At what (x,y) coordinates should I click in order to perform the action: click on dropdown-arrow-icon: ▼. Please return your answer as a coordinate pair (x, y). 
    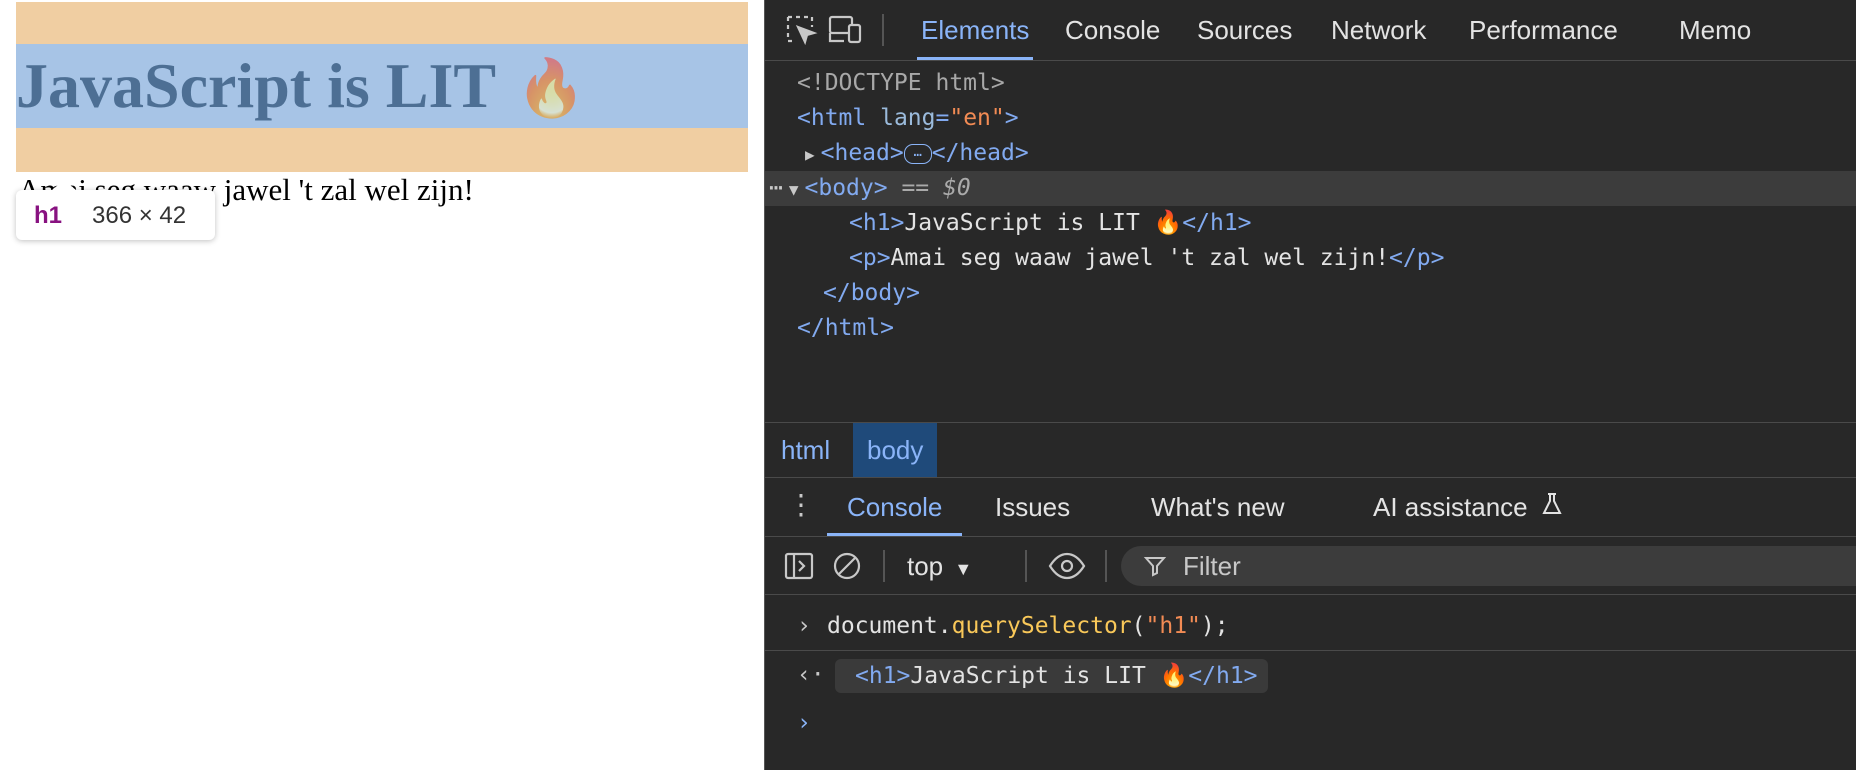
    Looking at the image, I should click on (963, 569).